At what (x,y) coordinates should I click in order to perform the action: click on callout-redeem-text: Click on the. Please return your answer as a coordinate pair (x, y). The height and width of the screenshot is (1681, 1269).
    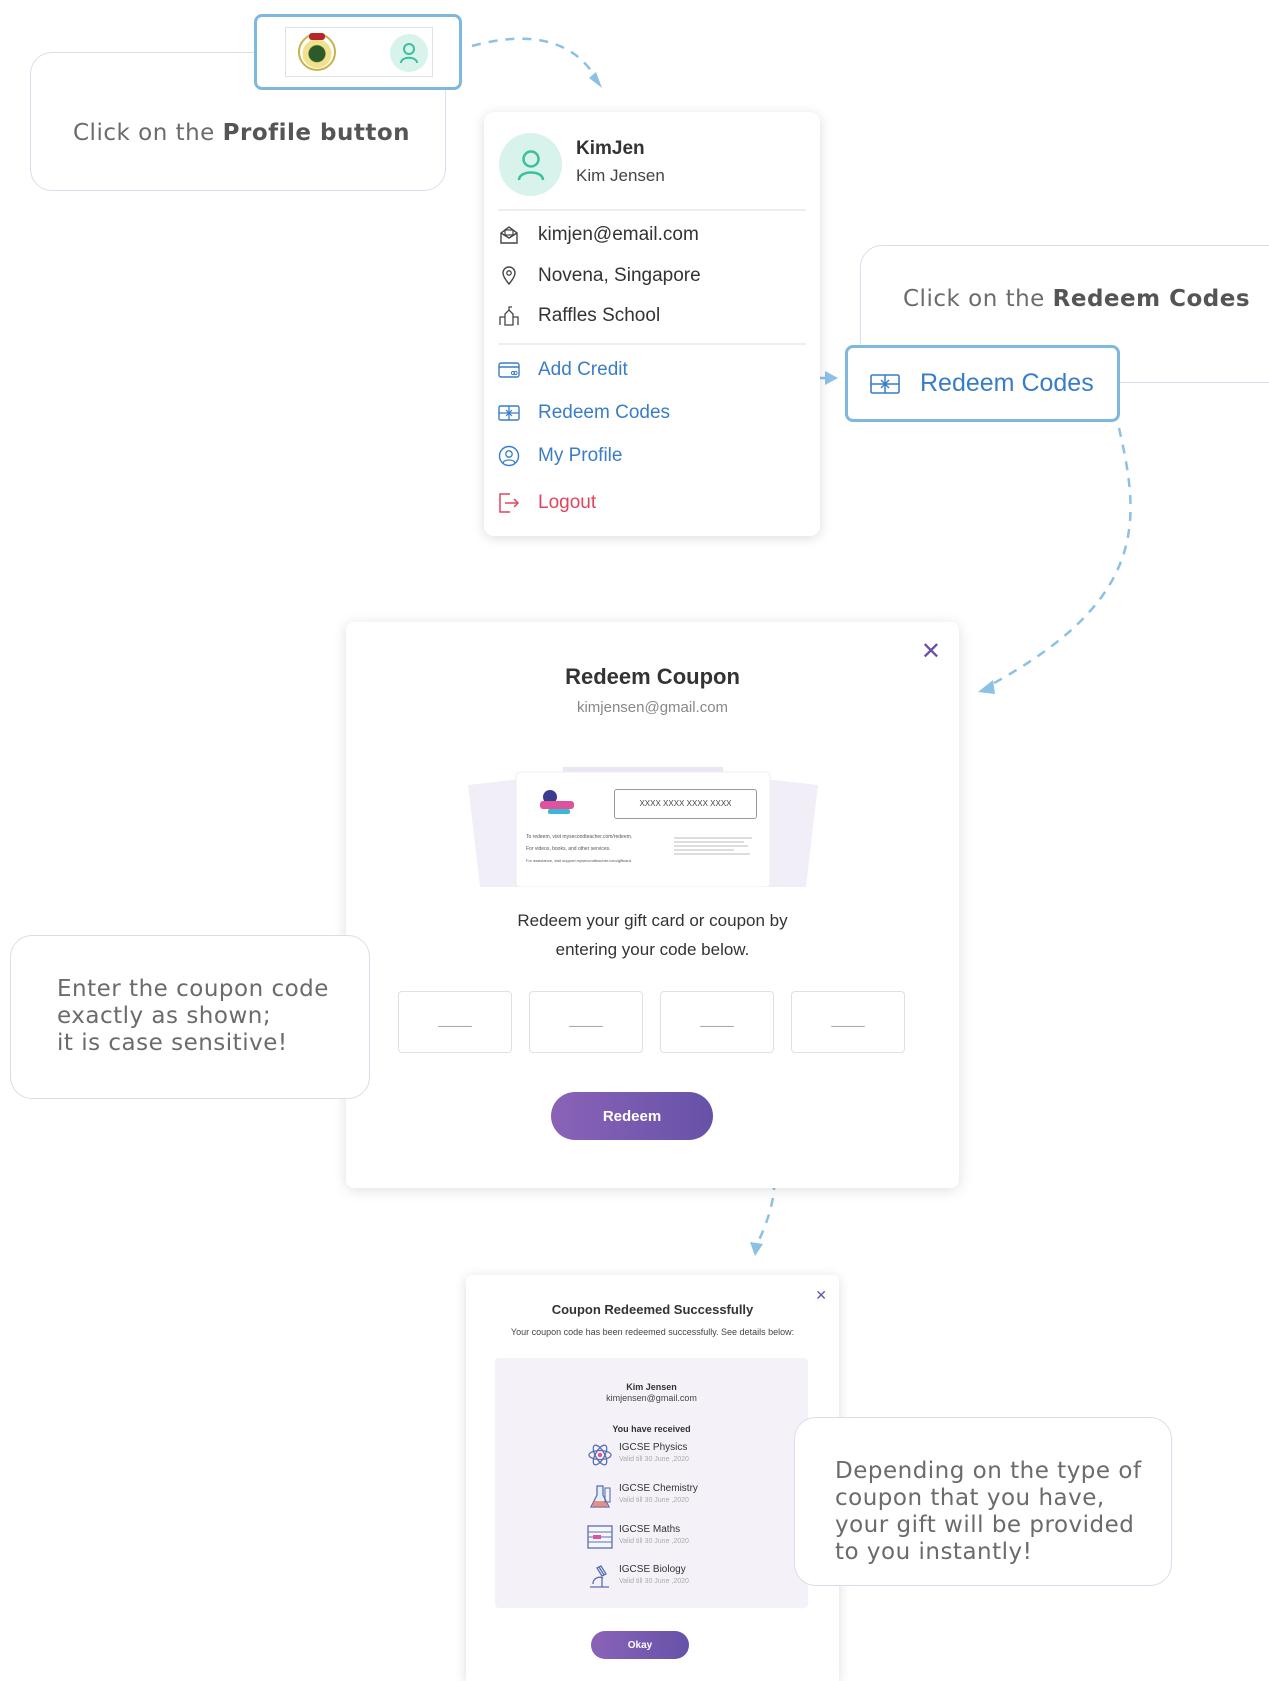
    Looking at the image, I should click on (978, 299).